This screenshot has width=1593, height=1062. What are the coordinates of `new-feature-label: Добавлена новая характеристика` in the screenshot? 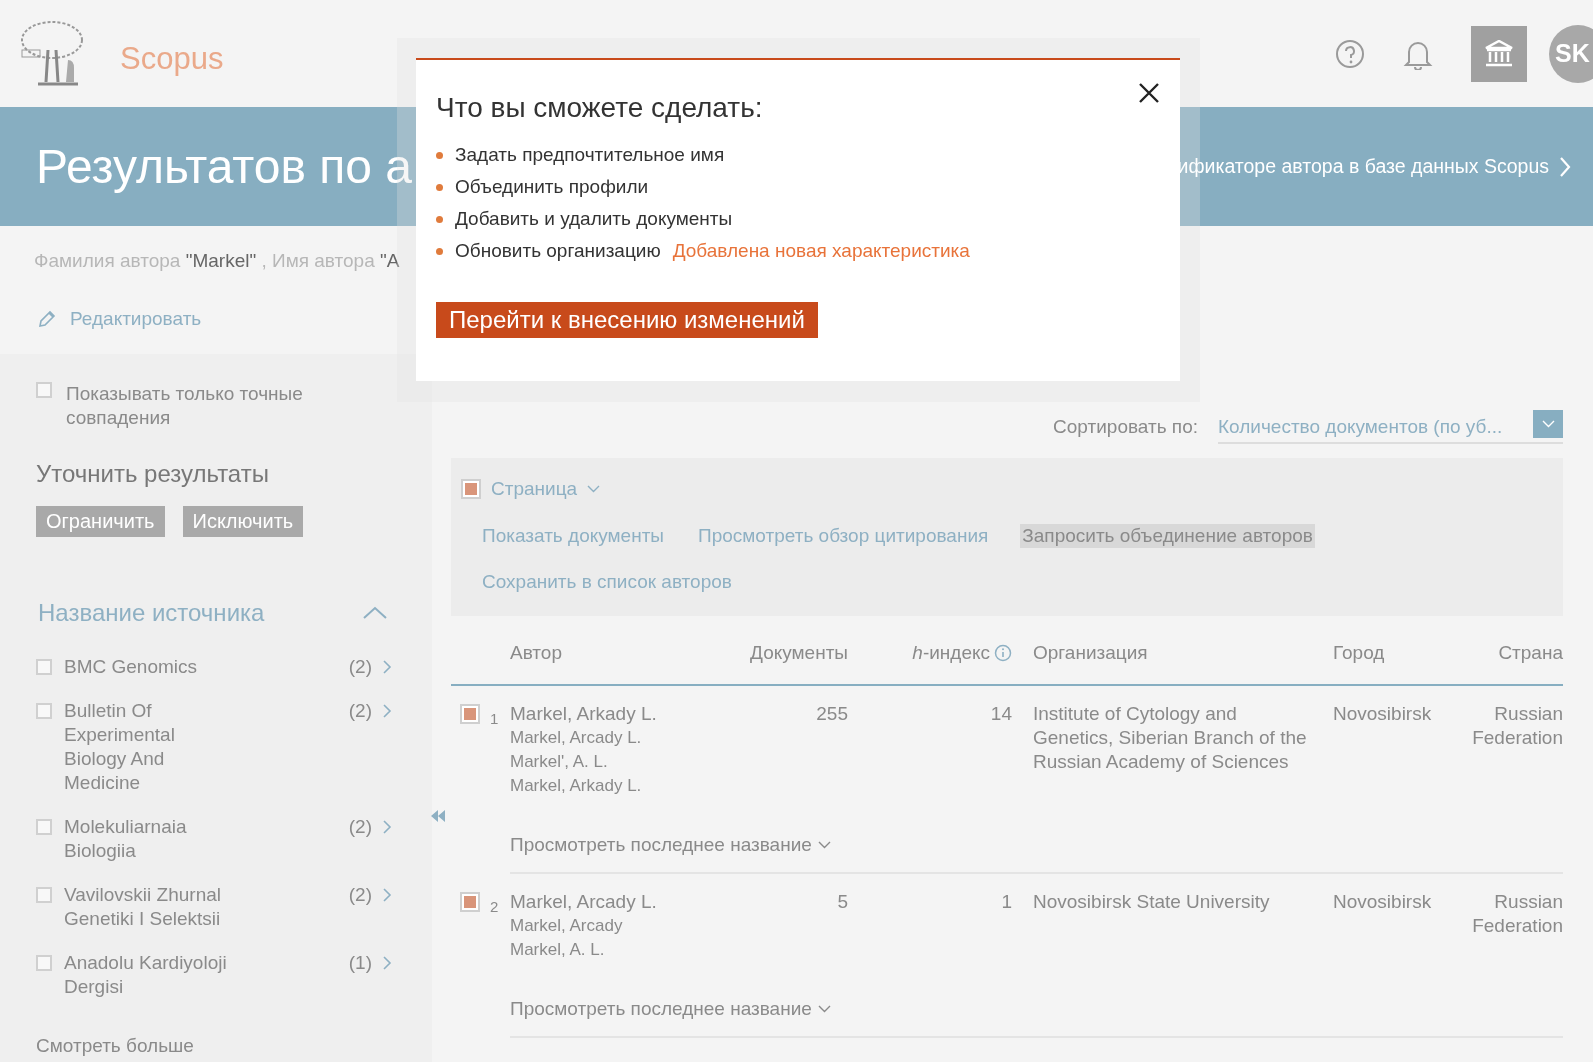 It's located at (821, 251).